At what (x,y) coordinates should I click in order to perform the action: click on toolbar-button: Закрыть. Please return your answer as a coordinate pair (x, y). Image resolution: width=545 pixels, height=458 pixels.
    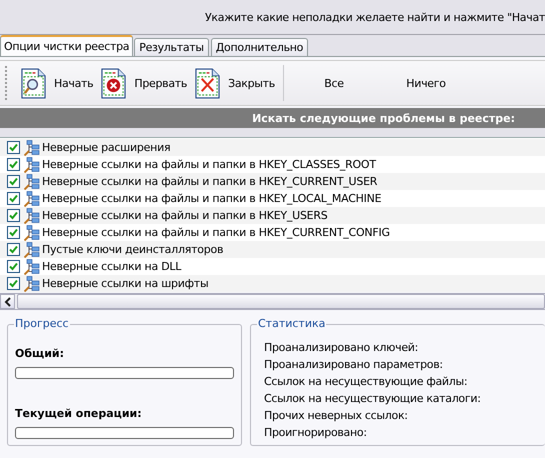
    Looking at the image, I should click on (235, 83).